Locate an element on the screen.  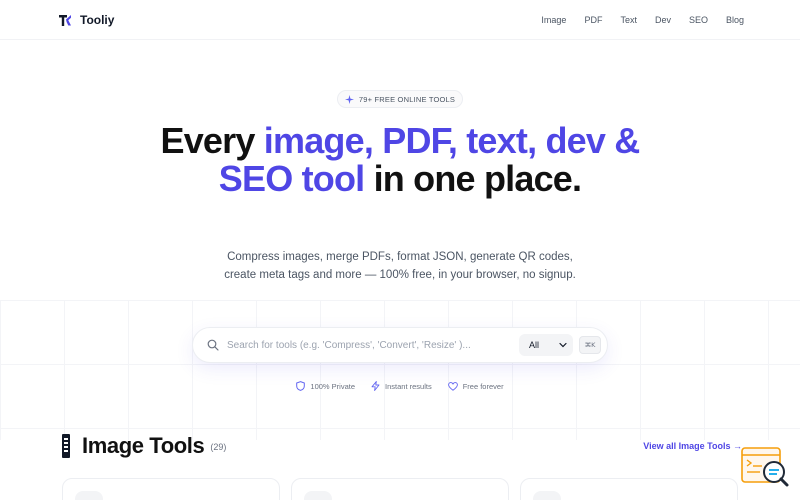
image-tools-icon is located at coordinates (66, 446).